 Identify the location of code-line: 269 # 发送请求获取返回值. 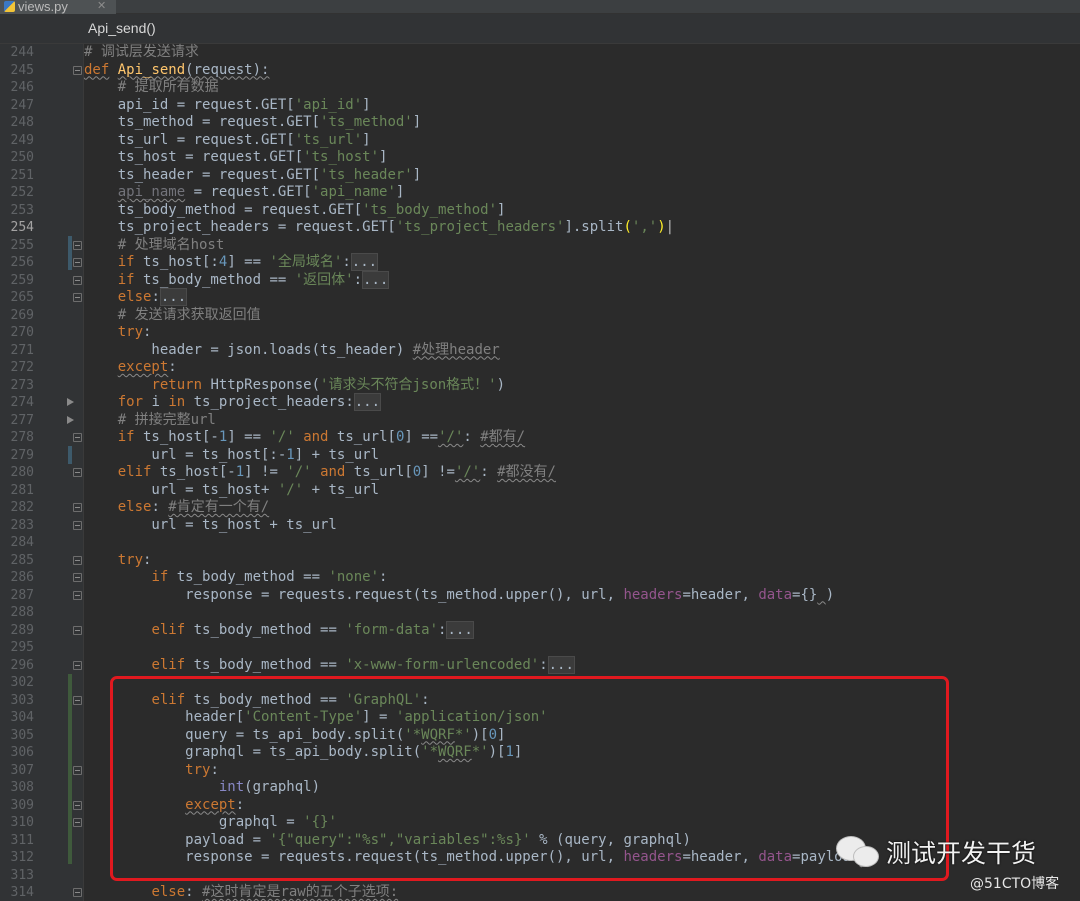
(540, 316).